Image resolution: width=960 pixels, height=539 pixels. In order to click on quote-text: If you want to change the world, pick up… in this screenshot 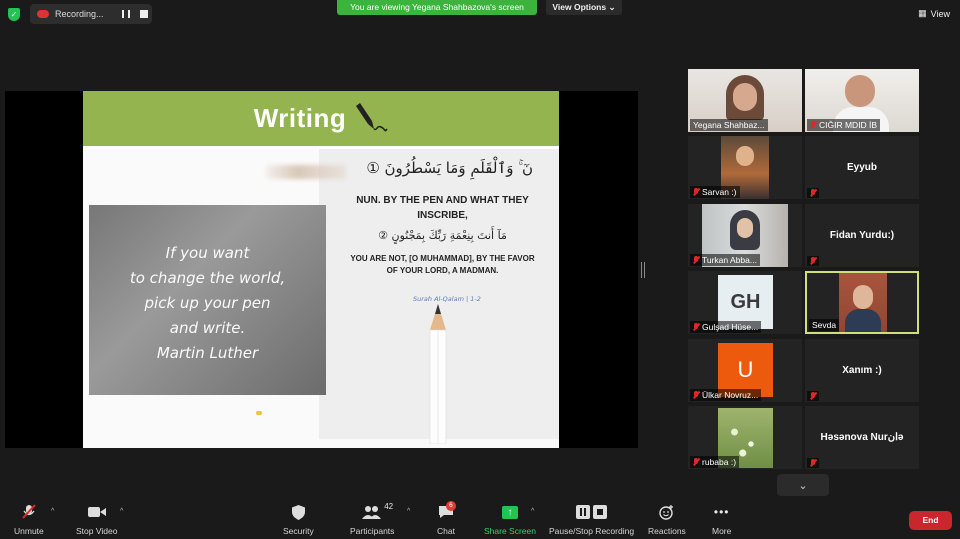, I will do `click(207, 303)`.